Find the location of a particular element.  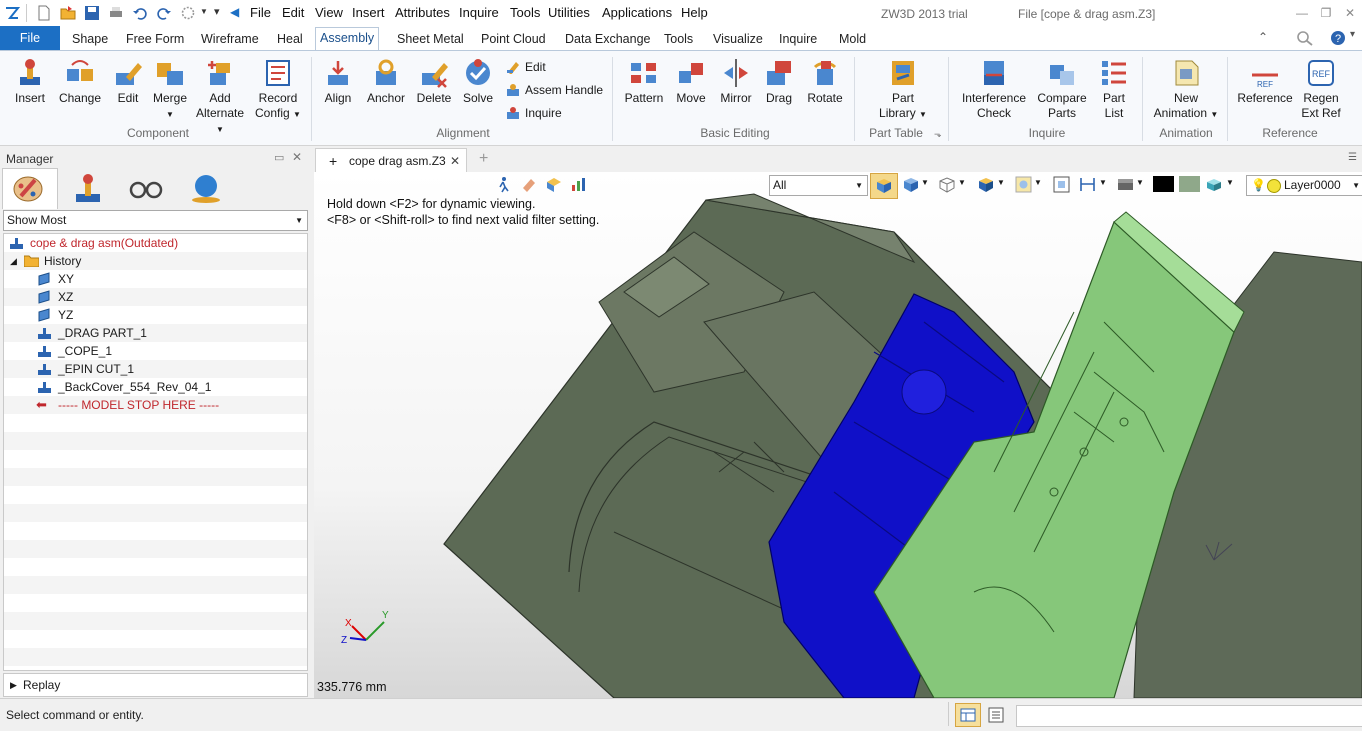

background-icon is located at coordinates (1125, 184).